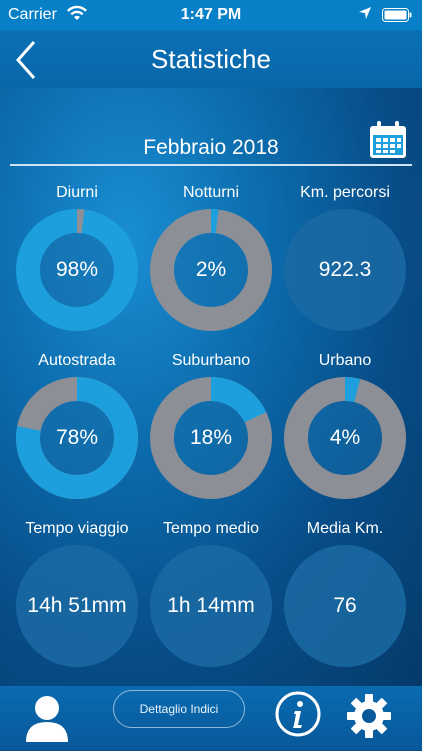 This screenshot has width=422, height=751. Describe the element at coordinates (211, 192) in the screenshot. I see `stat-label: Notturni` at that location.